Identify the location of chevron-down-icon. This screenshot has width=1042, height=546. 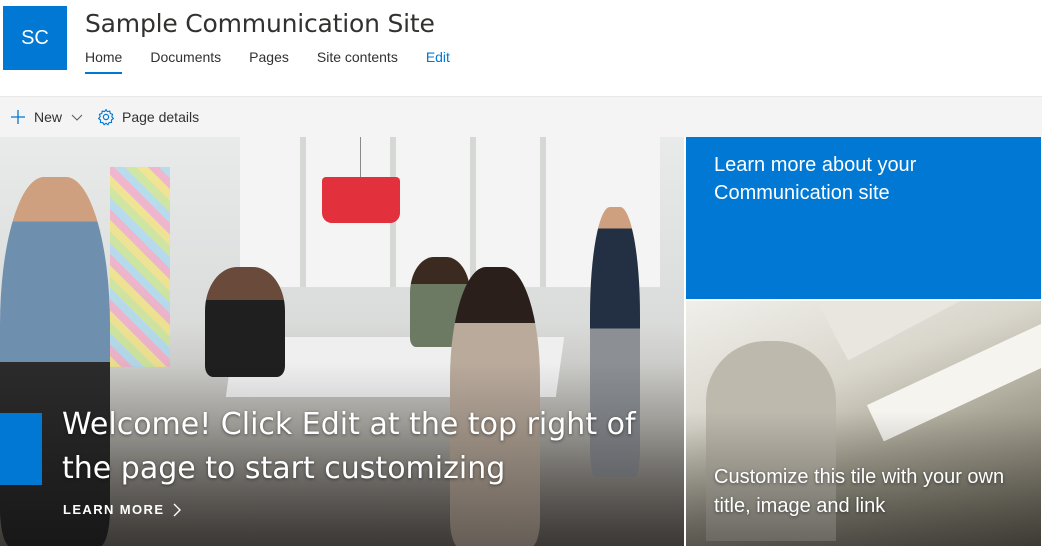
(77, 117).